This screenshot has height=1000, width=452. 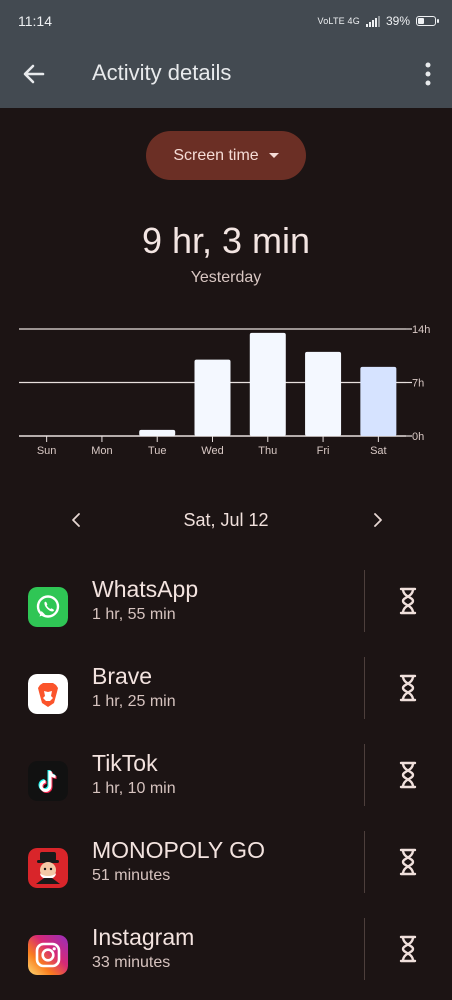 What do you see at coordinates (134, 788) in the screenshot?
I see `app-usage: 1 hr, 10 min` at bounding box center [134, 788].